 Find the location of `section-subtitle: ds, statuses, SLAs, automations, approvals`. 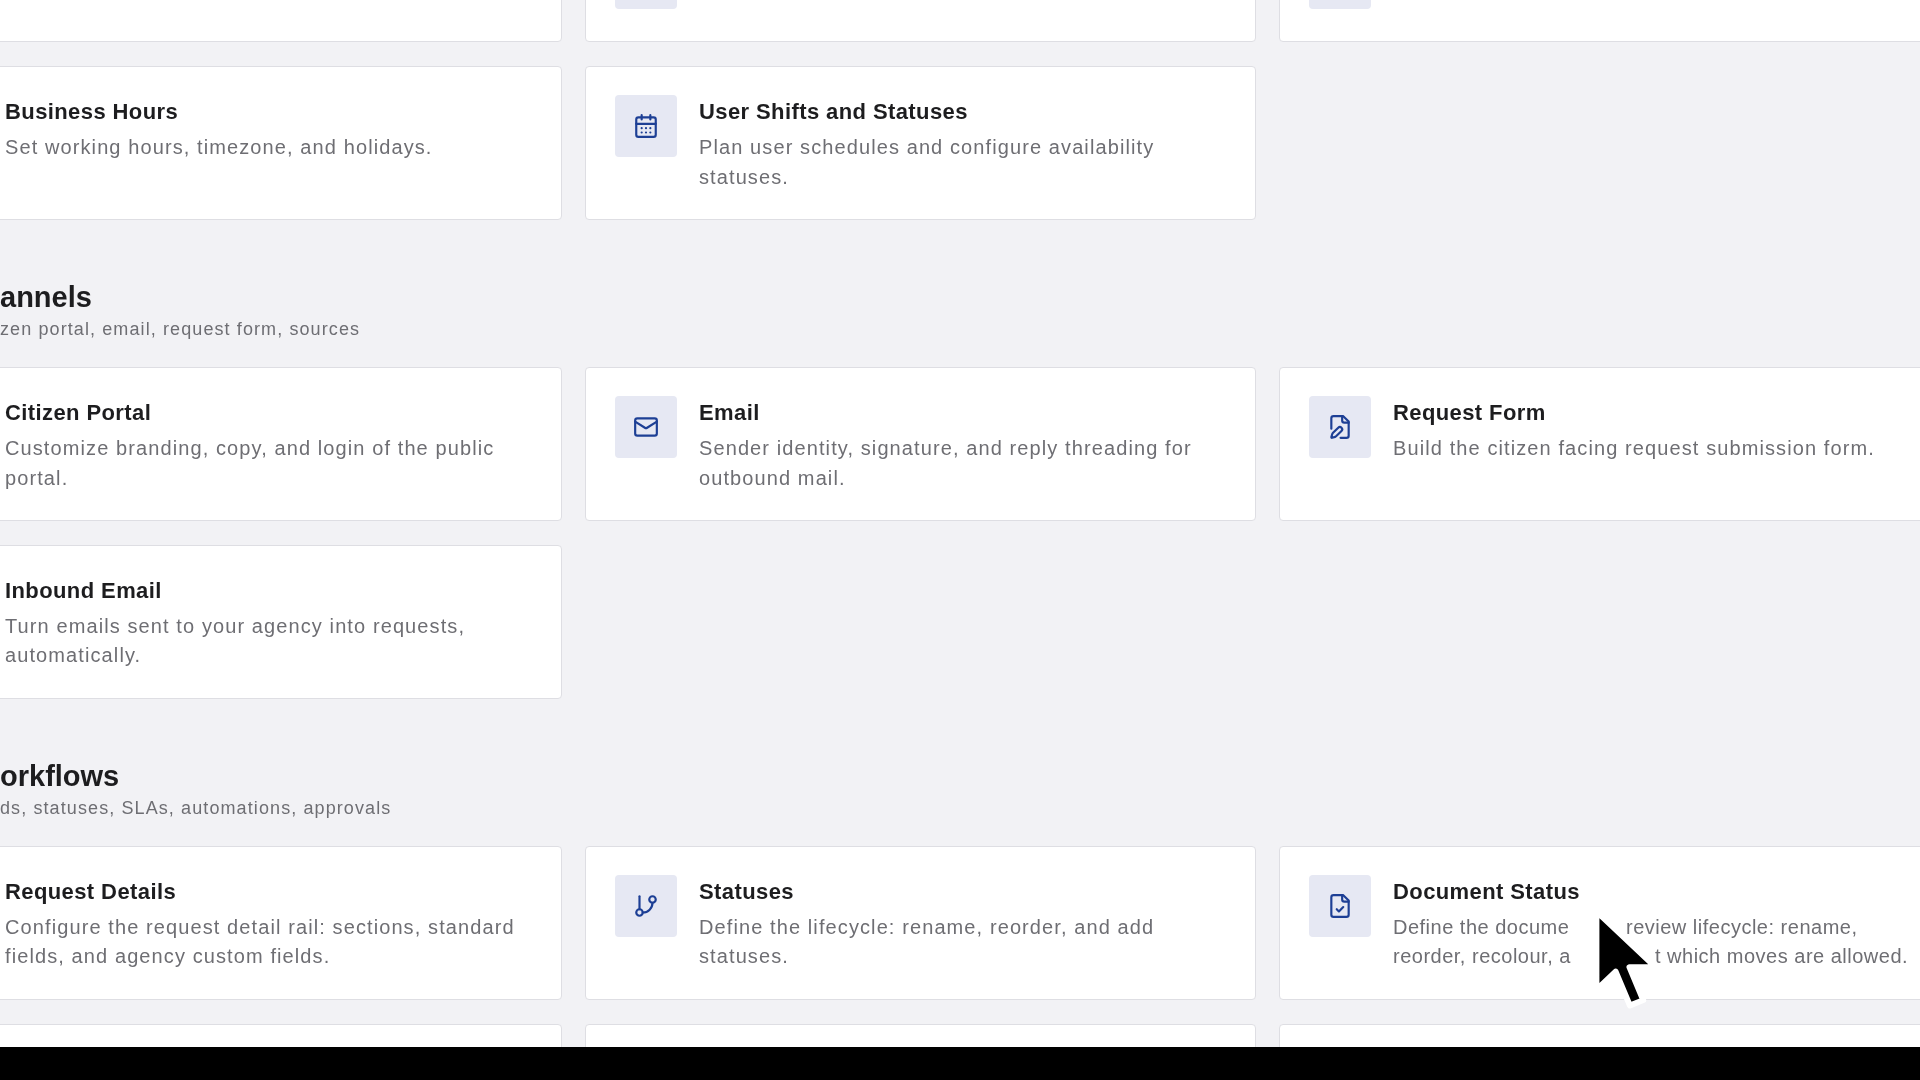

section-subtitle: ds, statuses, SLAs, automations, approvals is located at coordinates (196, 808).